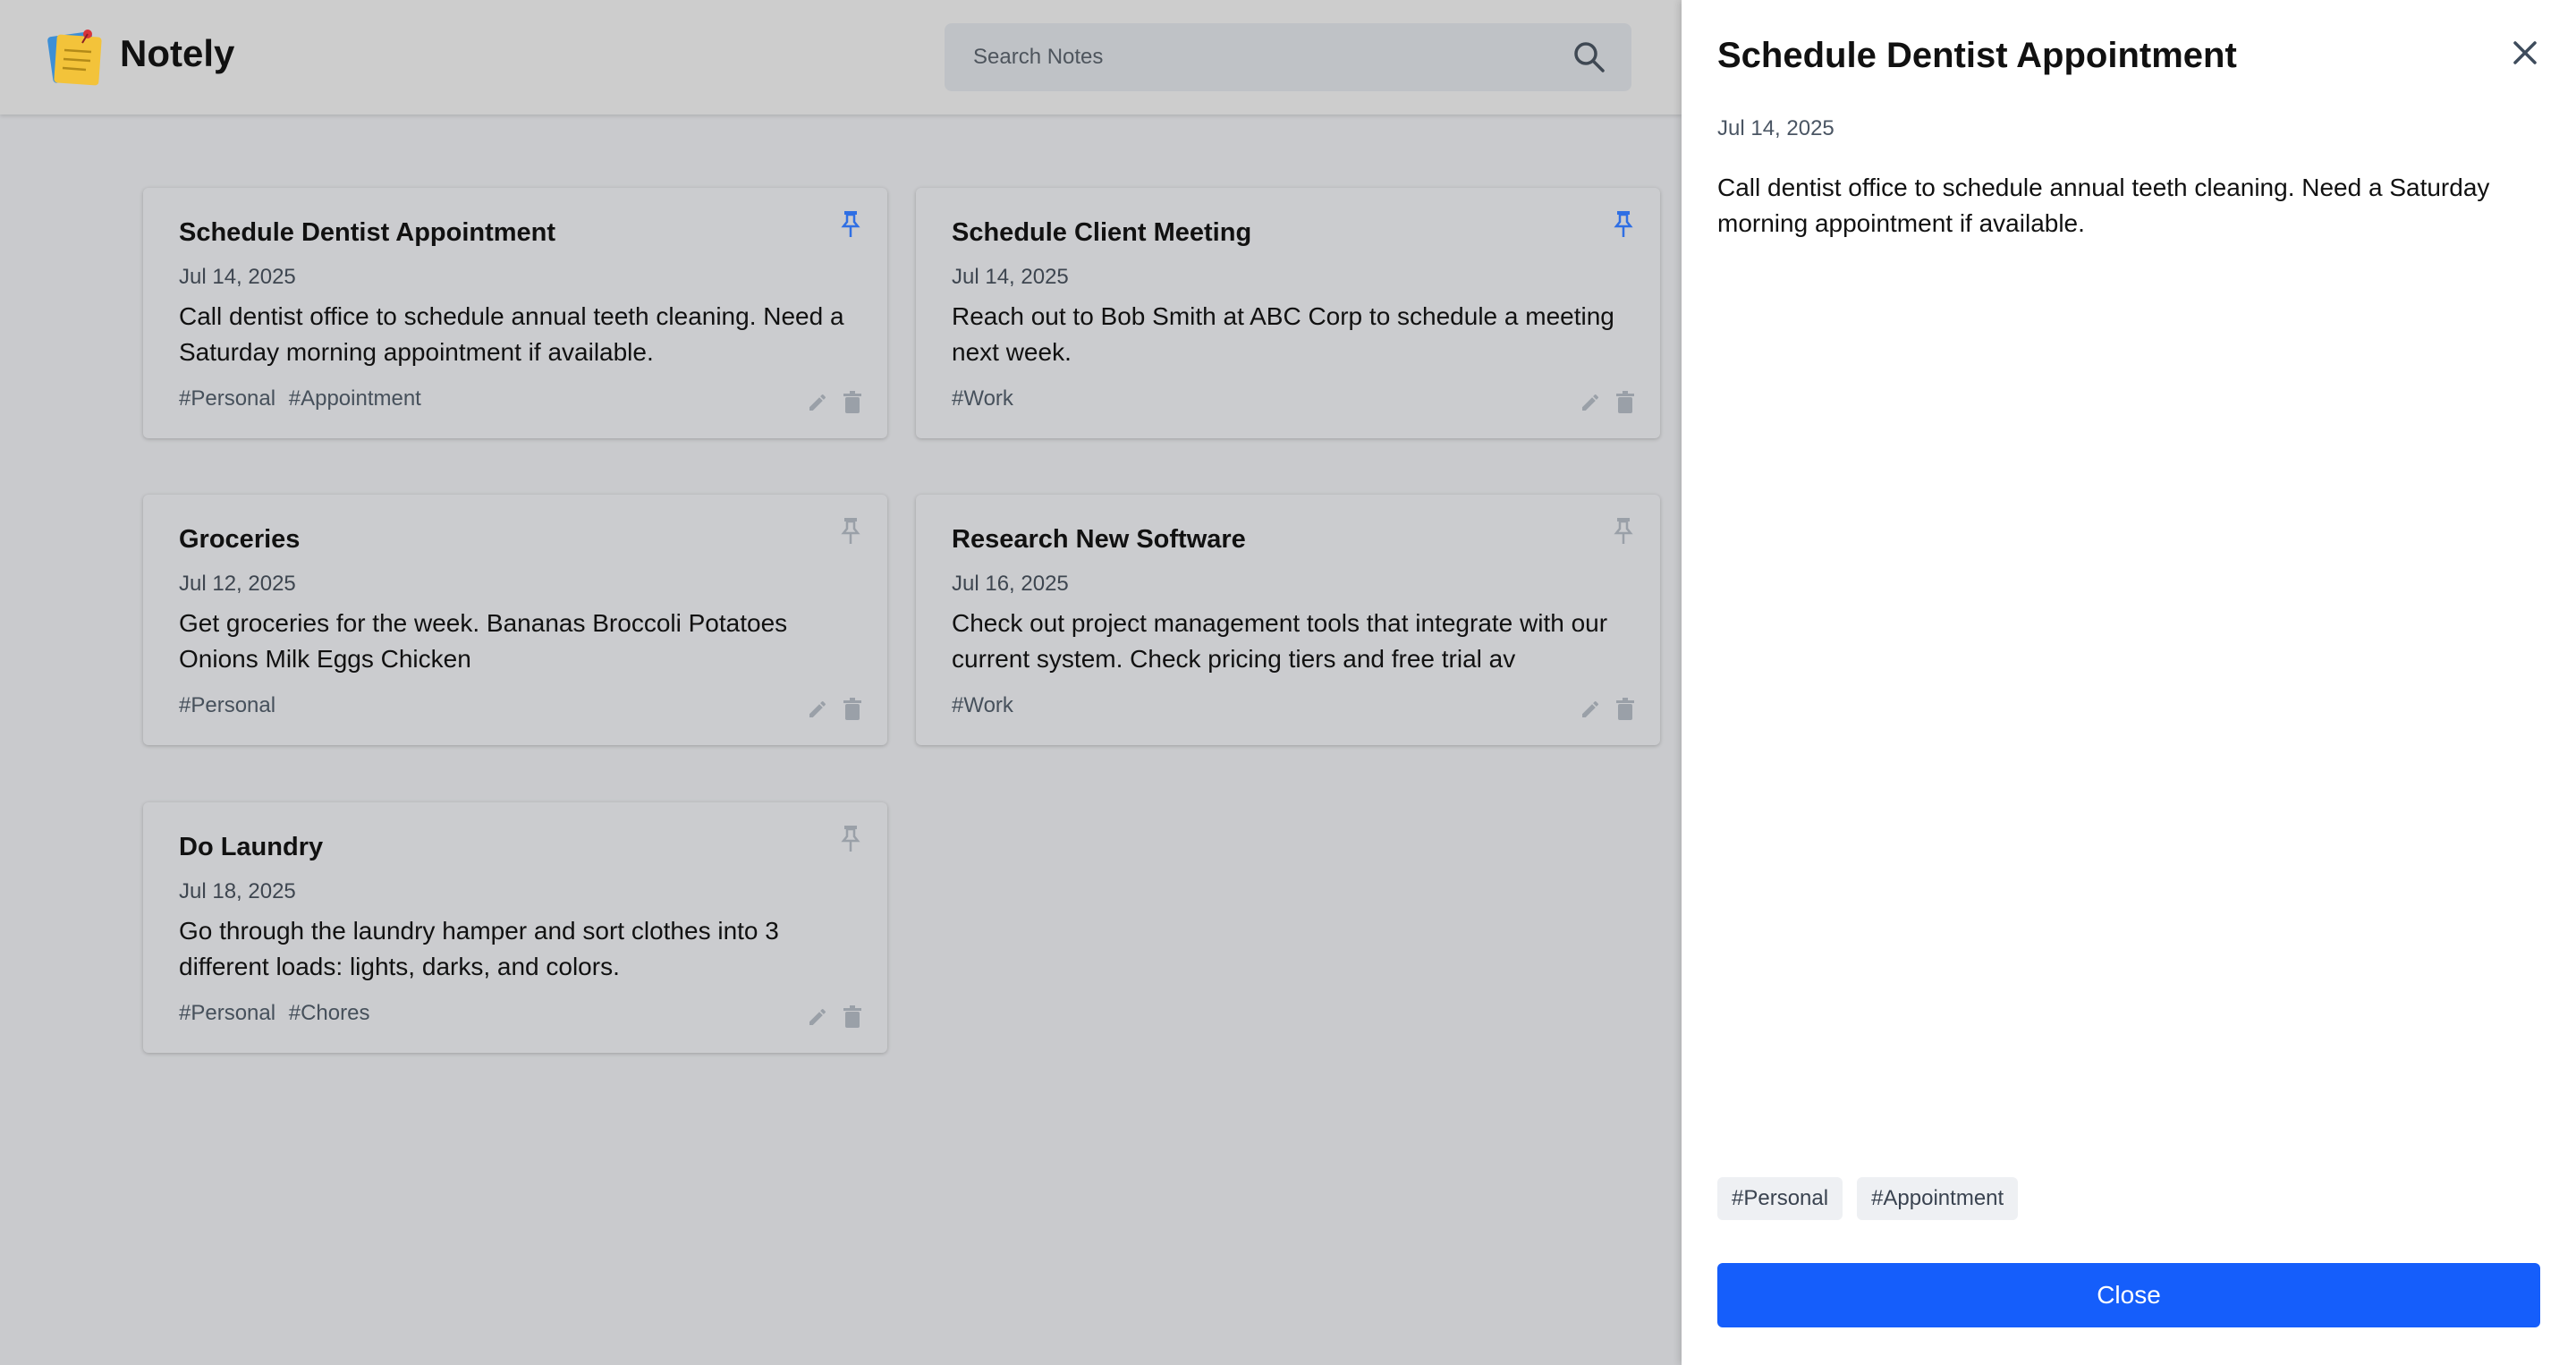 The image size is (2576, 1365). Describe the element at coordinates (74, 58) in the screenshot. I see `sticky-note-logo-icon` at that location.